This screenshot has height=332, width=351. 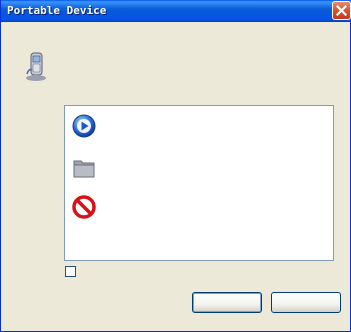 I want to click on title-bar: Portable Device, so click(x=176, y=11).